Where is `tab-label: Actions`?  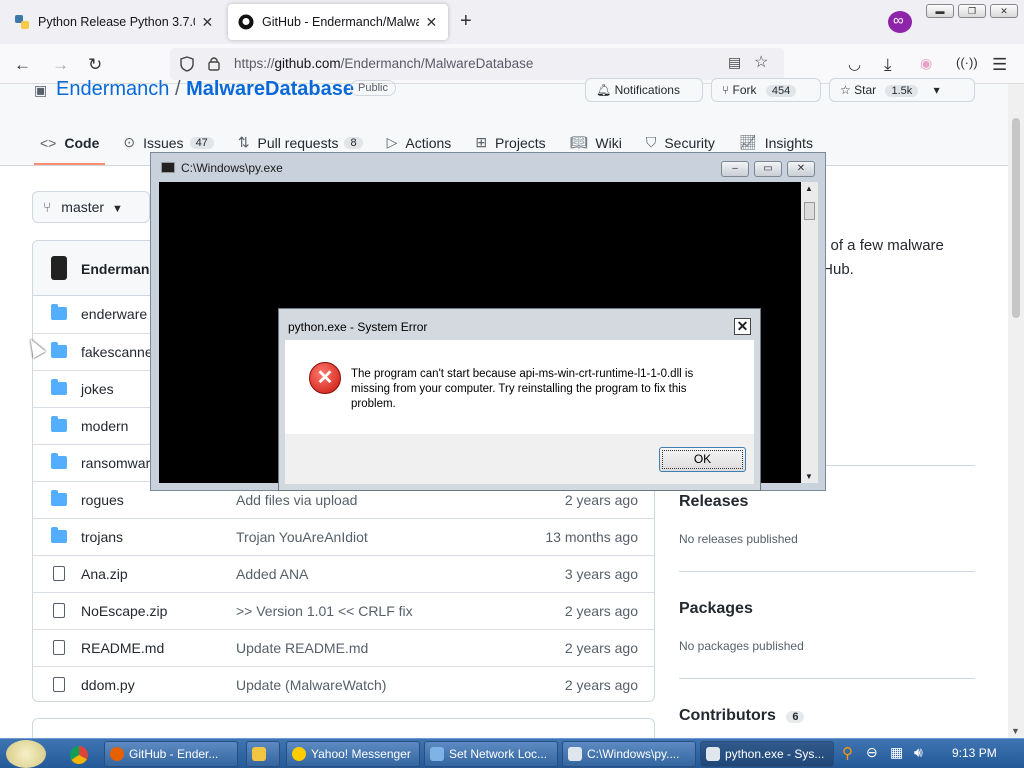
tab-label: Actions is located at coordinates (428, 142).